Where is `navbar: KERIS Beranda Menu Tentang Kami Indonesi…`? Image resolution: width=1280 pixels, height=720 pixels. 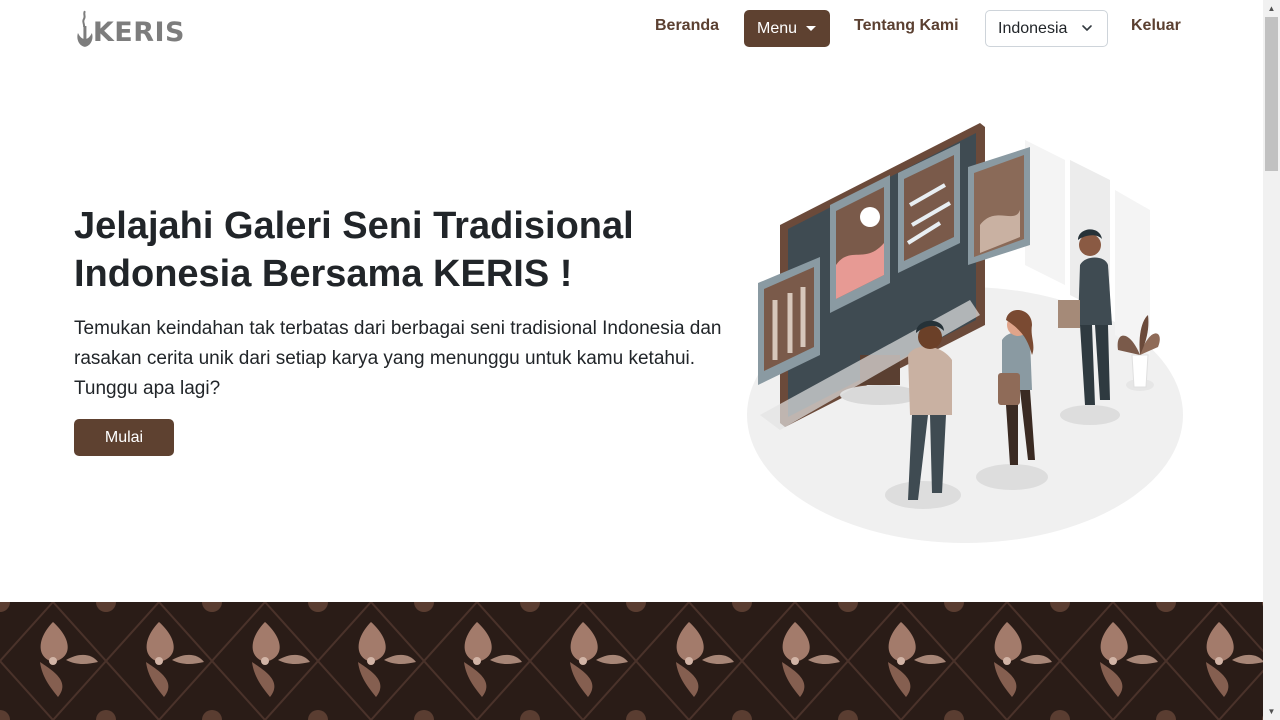 navbar: KERIS Beranda Menu Tentang Kami Indonesi… is located at coordinates (631, 28).